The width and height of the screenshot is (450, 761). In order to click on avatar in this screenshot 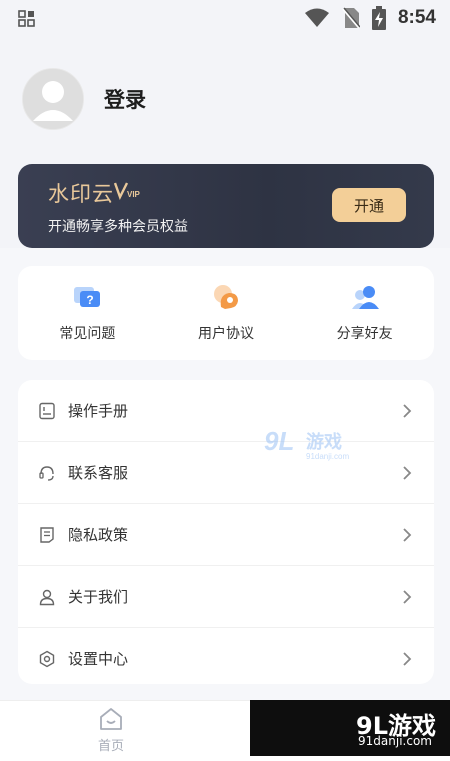, I will do `click(53, 99)`.